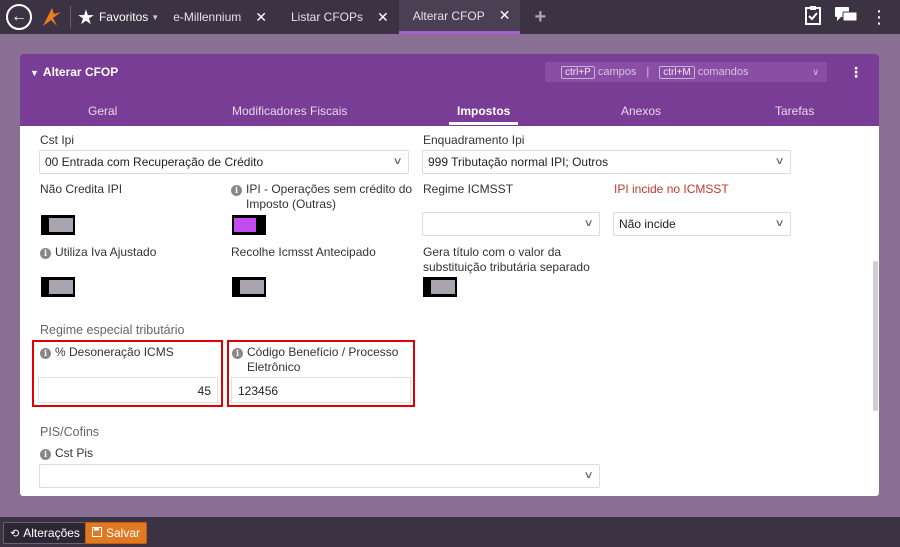 The height and width of the screenshot is (547, 900). I want to click on label-text: % Desoneração ICMS, so click(114, 352).